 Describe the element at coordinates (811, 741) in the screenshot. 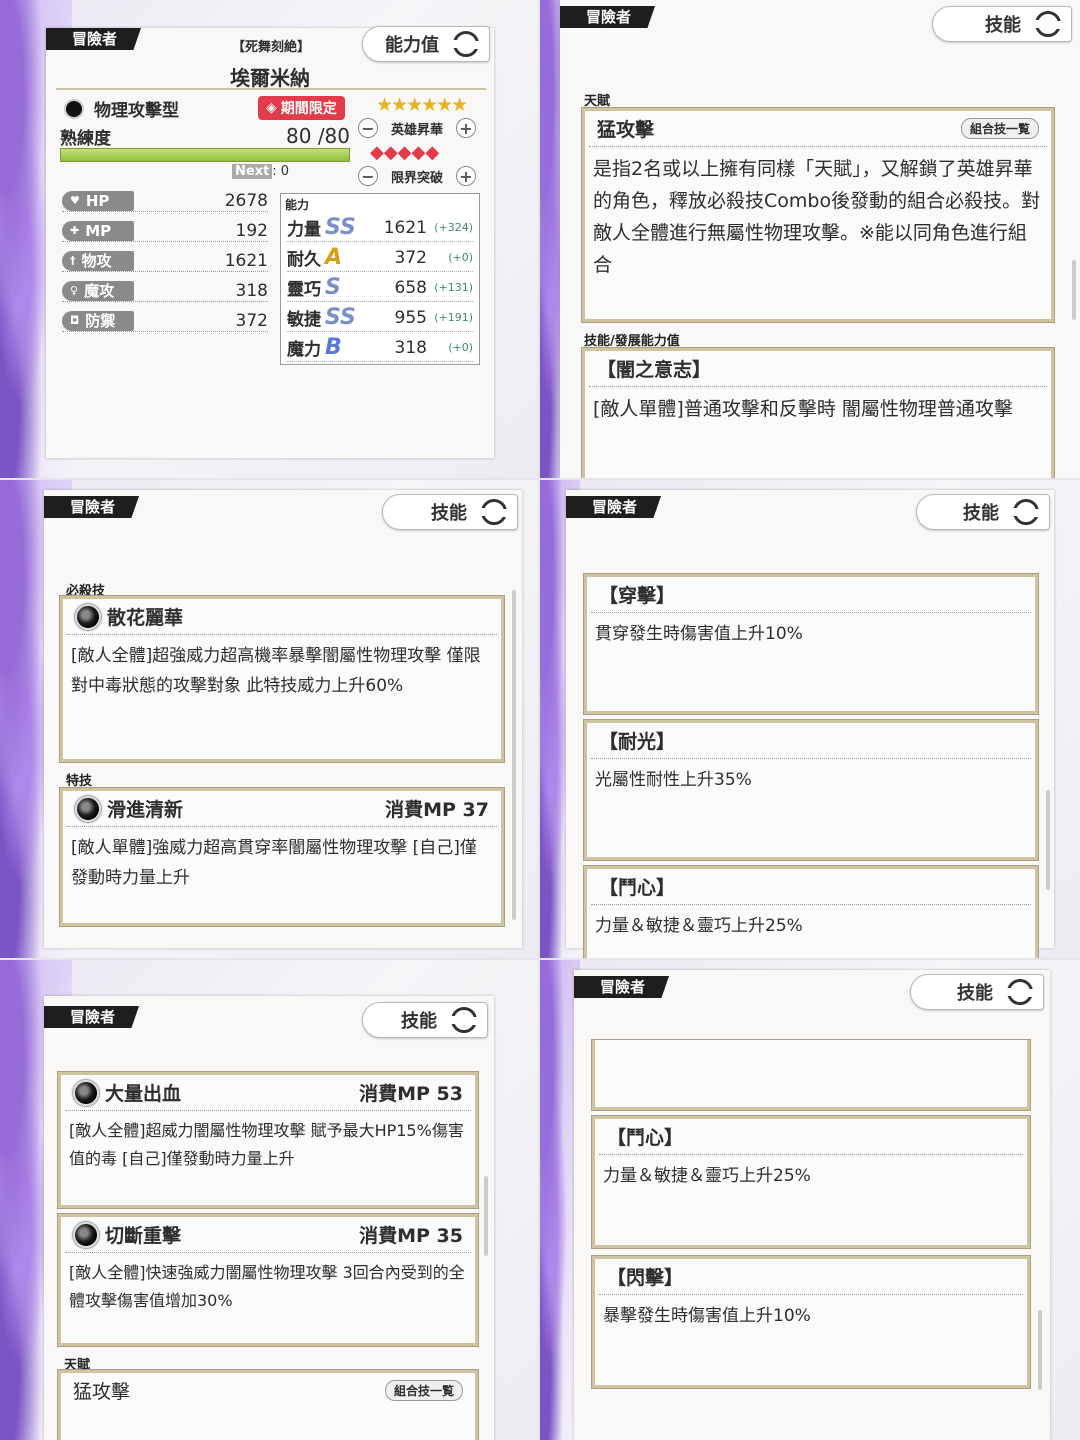

I see `skill-name: 【耐光】` at that location.